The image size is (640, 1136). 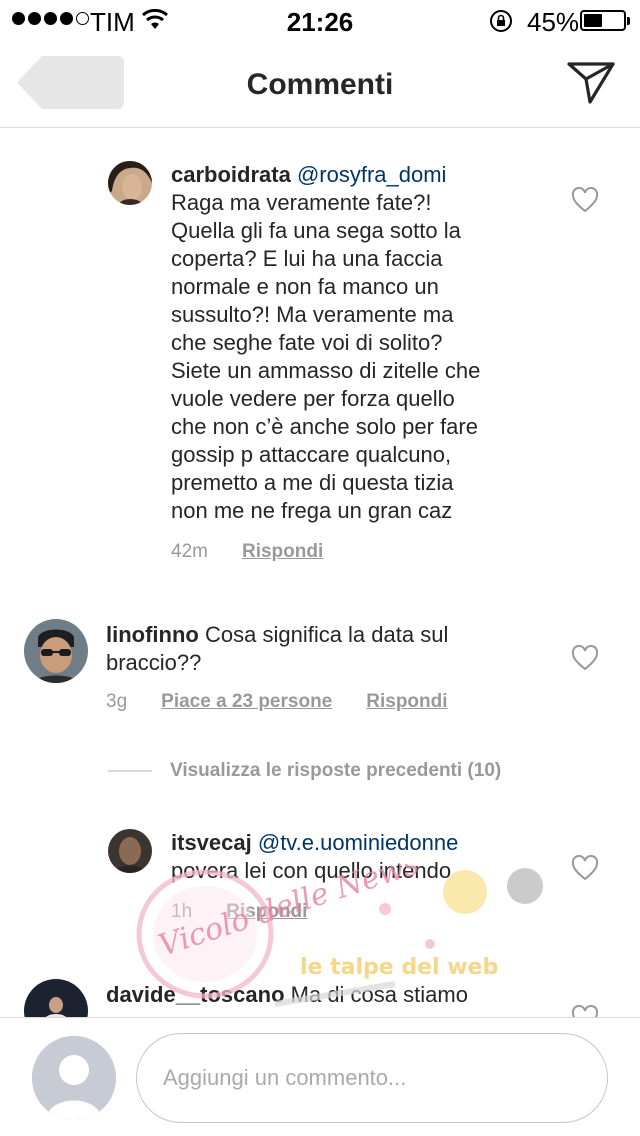 I want to click on likes-link: Piace a 23 persone, so click(x=246, y=702).